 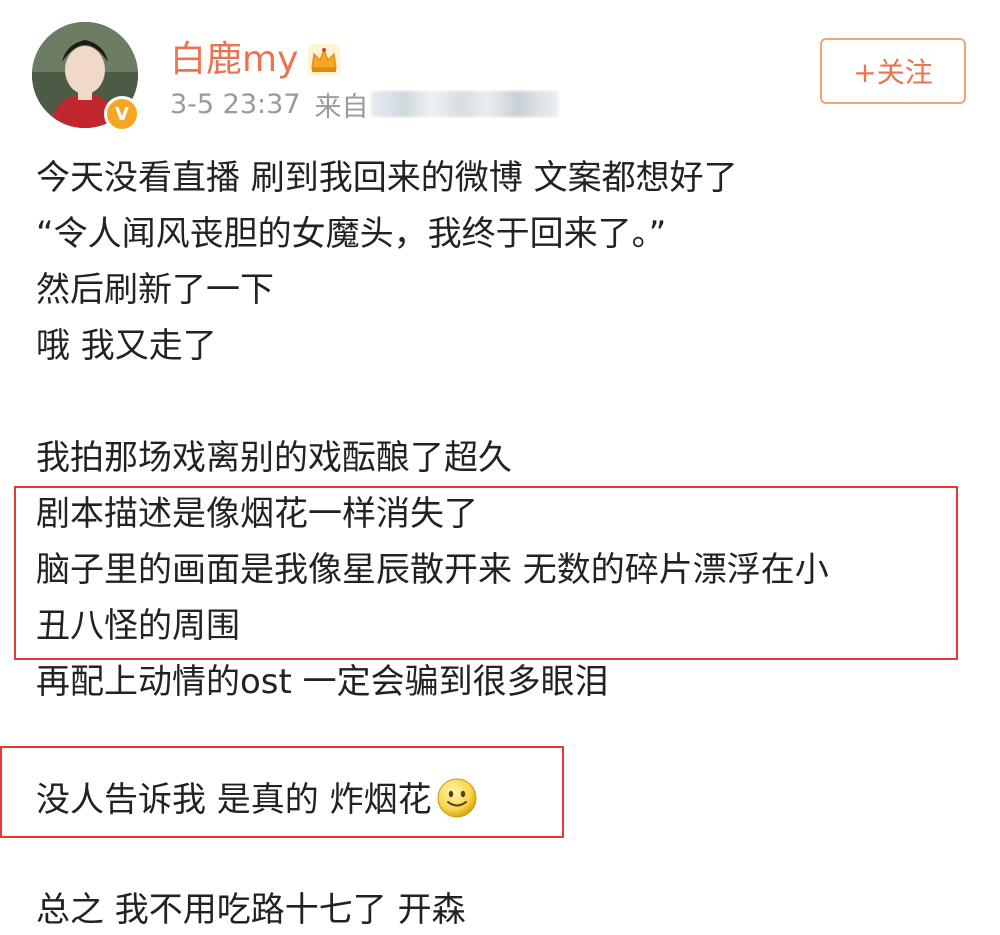 I want to click on post-line-2: “令人闻风丧胆的女魔头，我终于回来了。”, so click(x=351, y=234).